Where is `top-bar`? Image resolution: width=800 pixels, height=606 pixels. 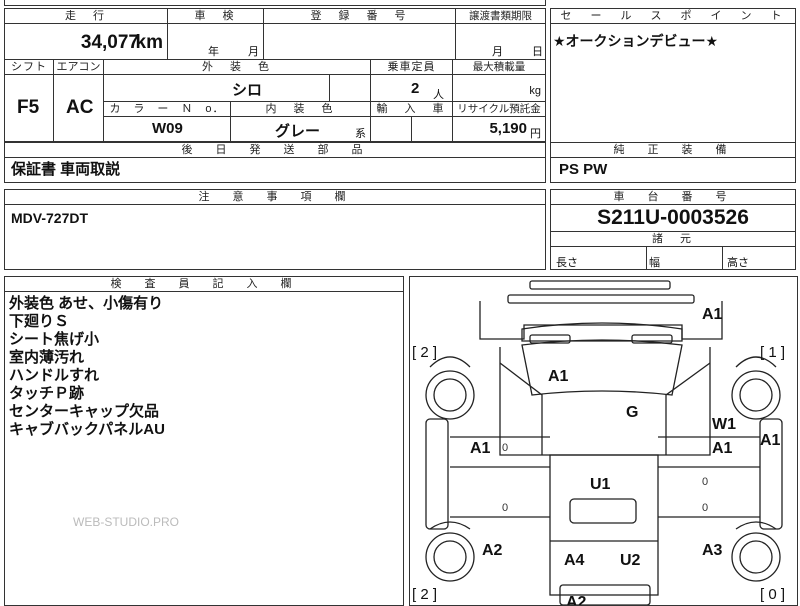 top-bar is located at coordinates (600, 285).